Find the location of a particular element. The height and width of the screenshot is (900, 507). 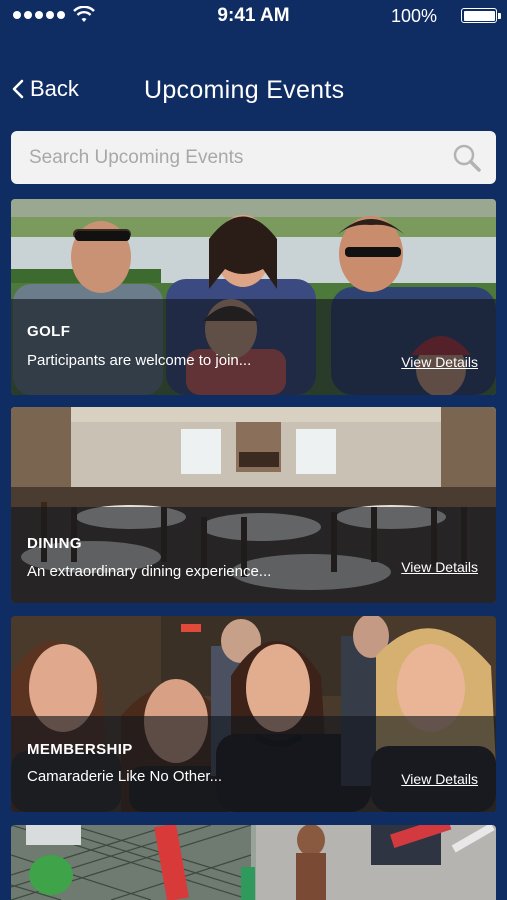

event-title: GOLF is located at coordinates (49, 331).